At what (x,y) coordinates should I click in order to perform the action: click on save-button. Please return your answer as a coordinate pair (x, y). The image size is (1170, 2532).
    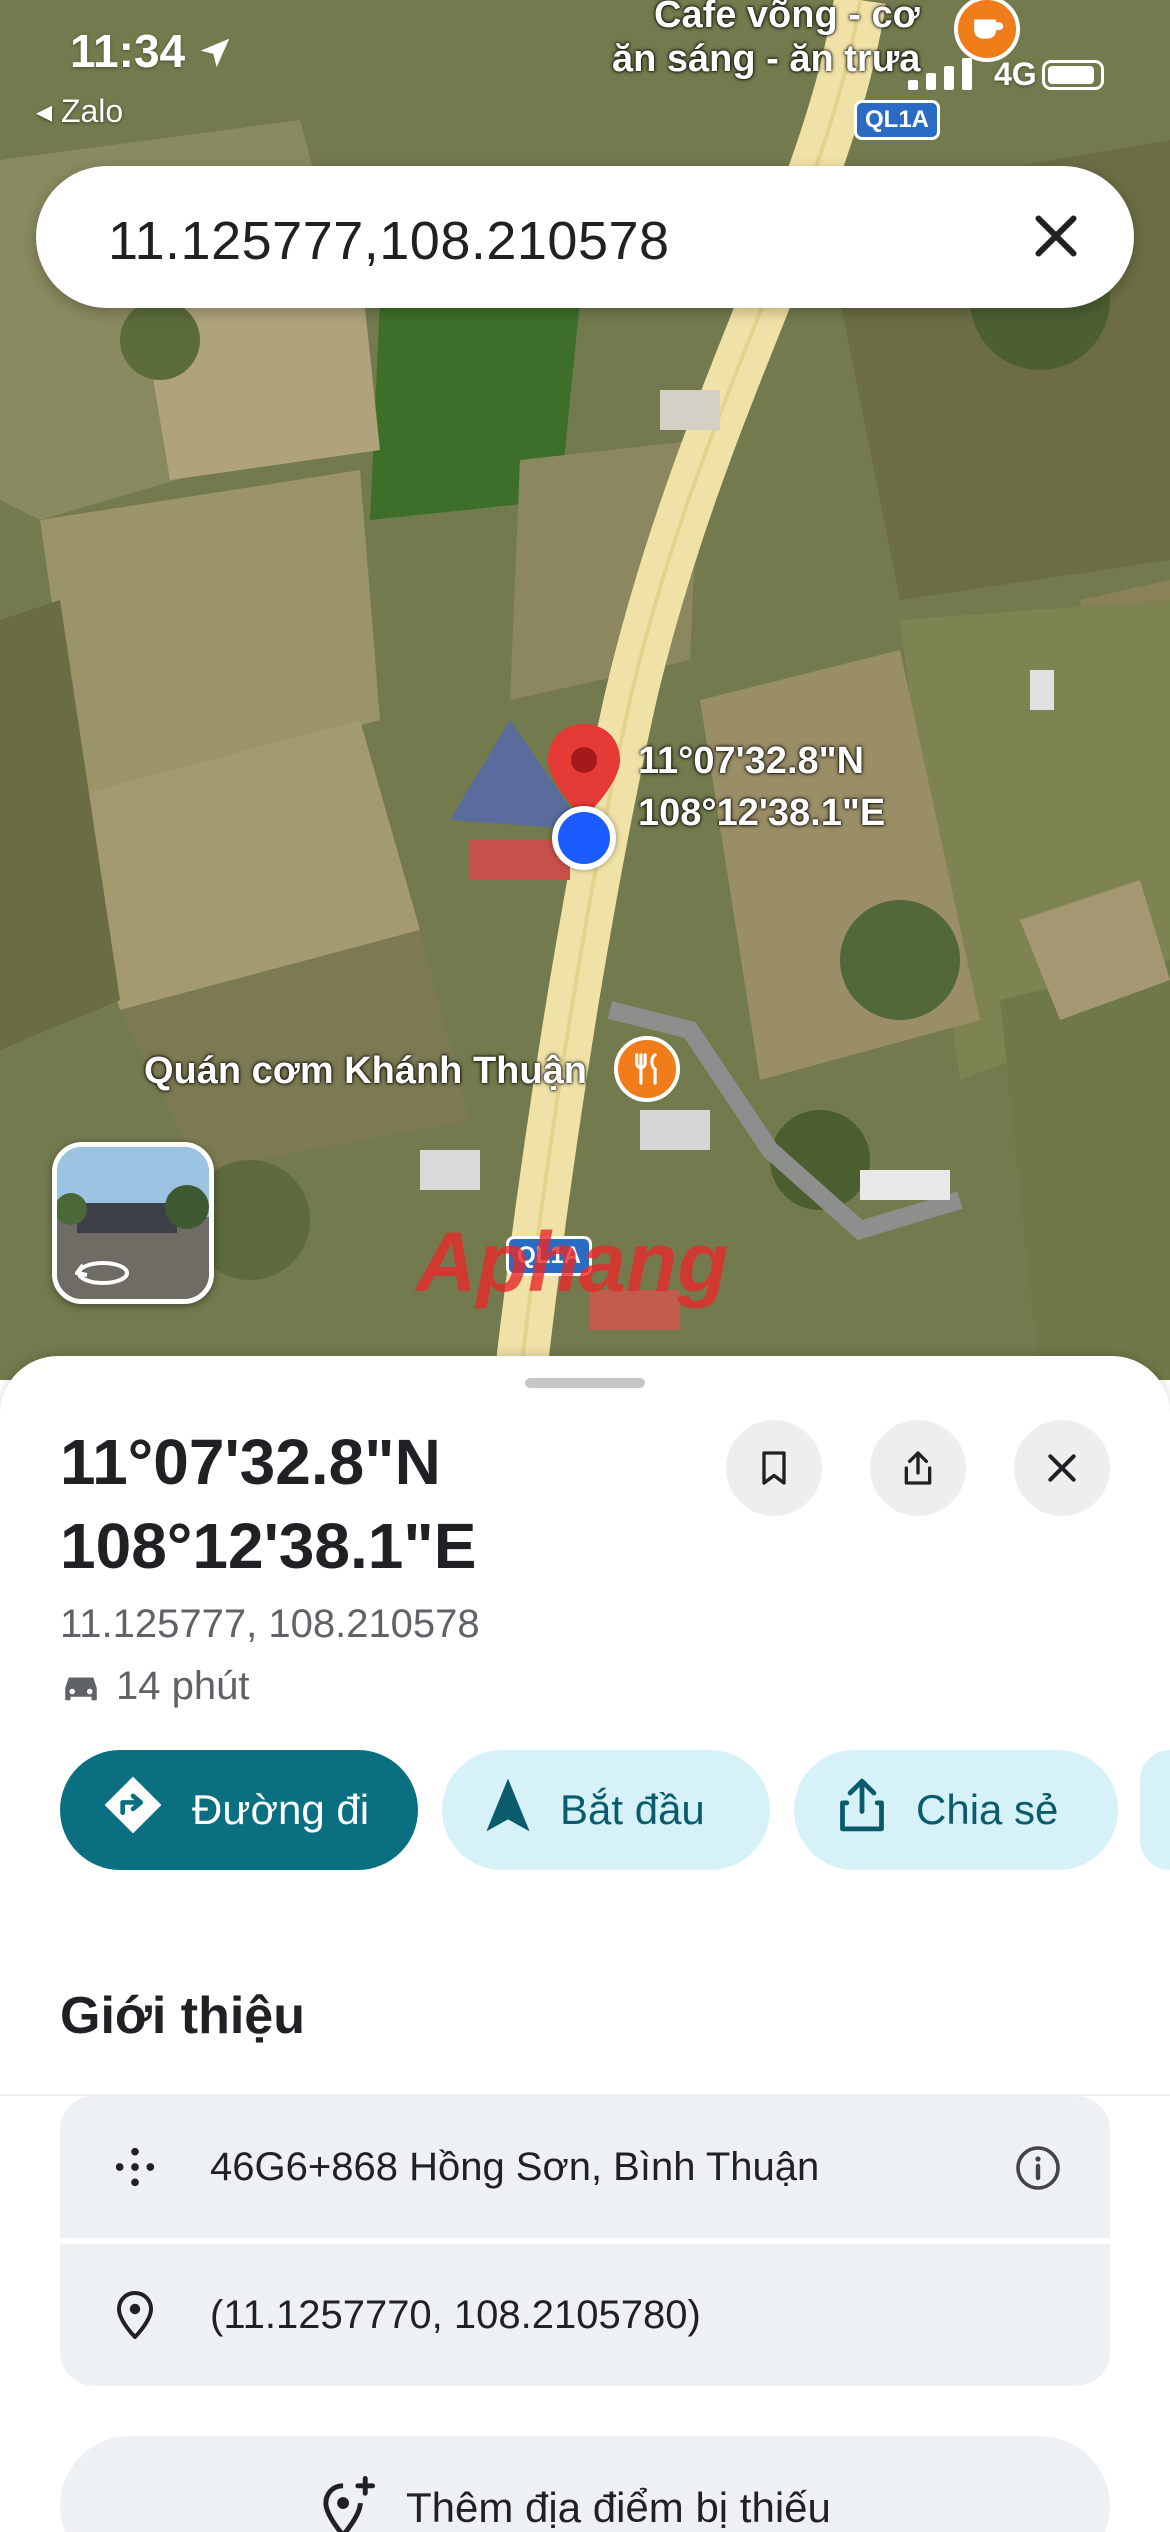
    Looking at the image, I should click on (774, 1468).